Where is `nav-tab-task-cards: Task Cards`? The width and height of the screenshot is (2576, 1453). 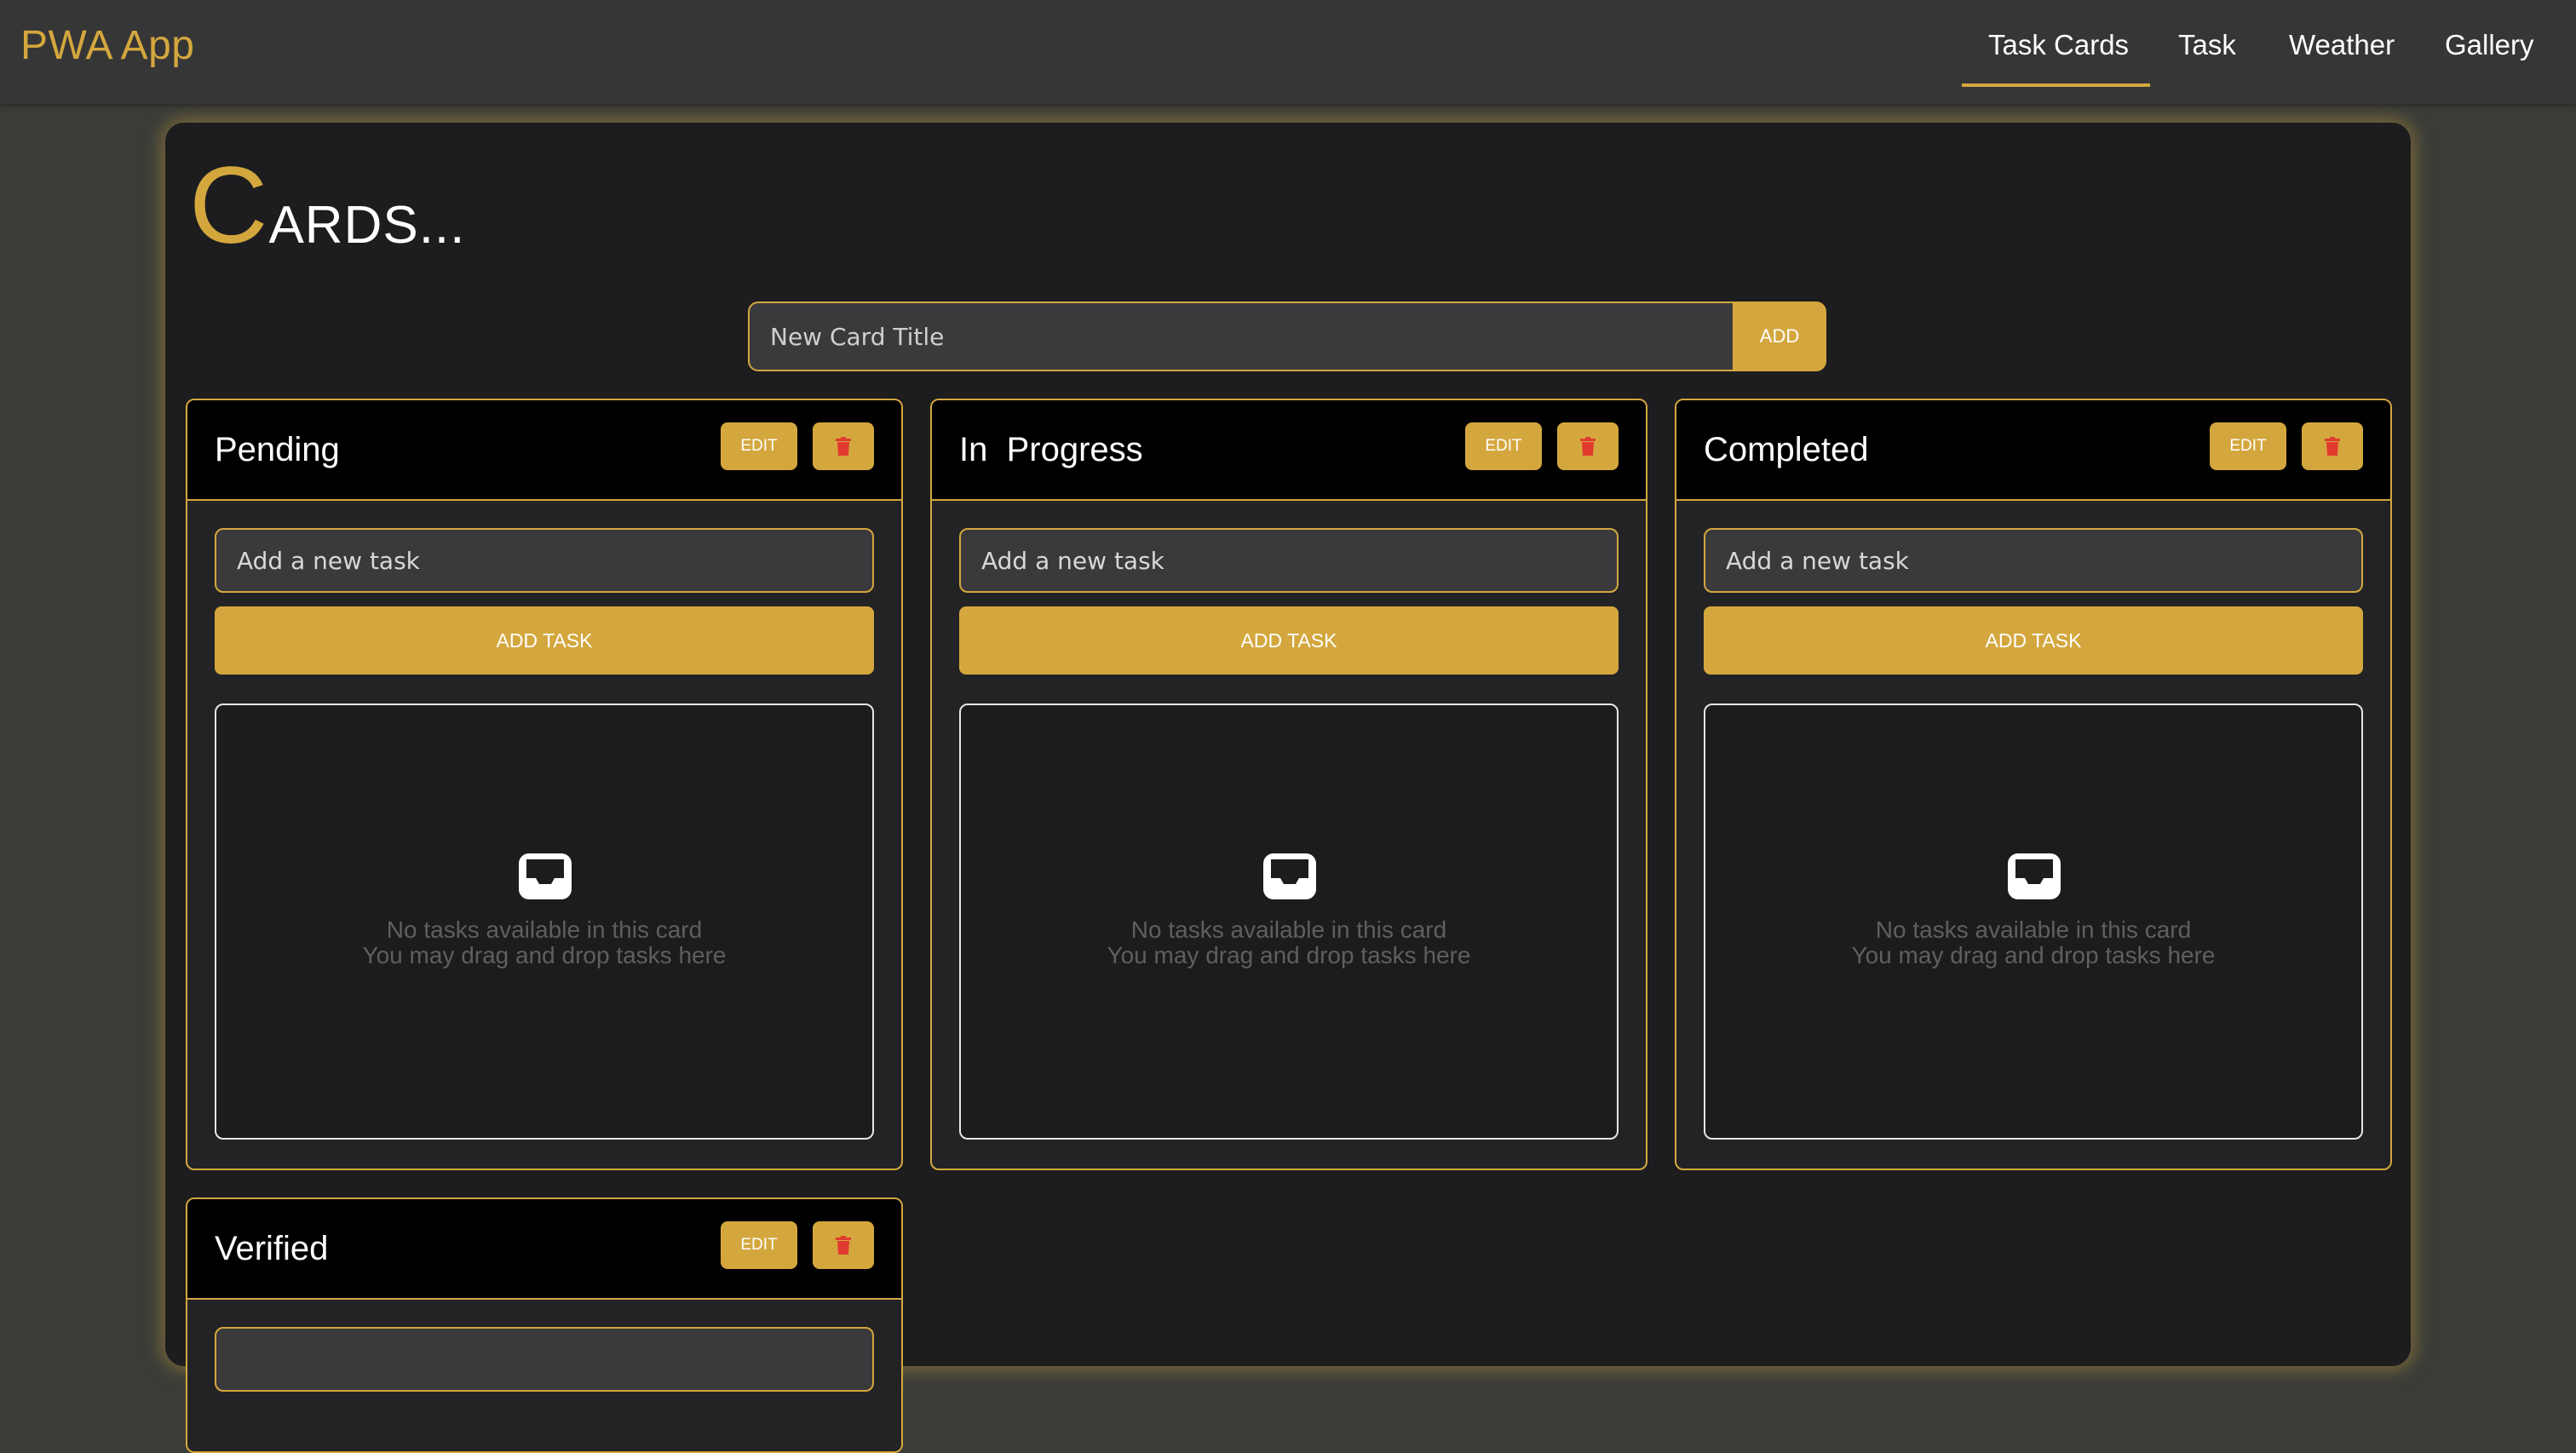 nav-tab-task-cards: Task Cards is located at coordinates (2058, 45).